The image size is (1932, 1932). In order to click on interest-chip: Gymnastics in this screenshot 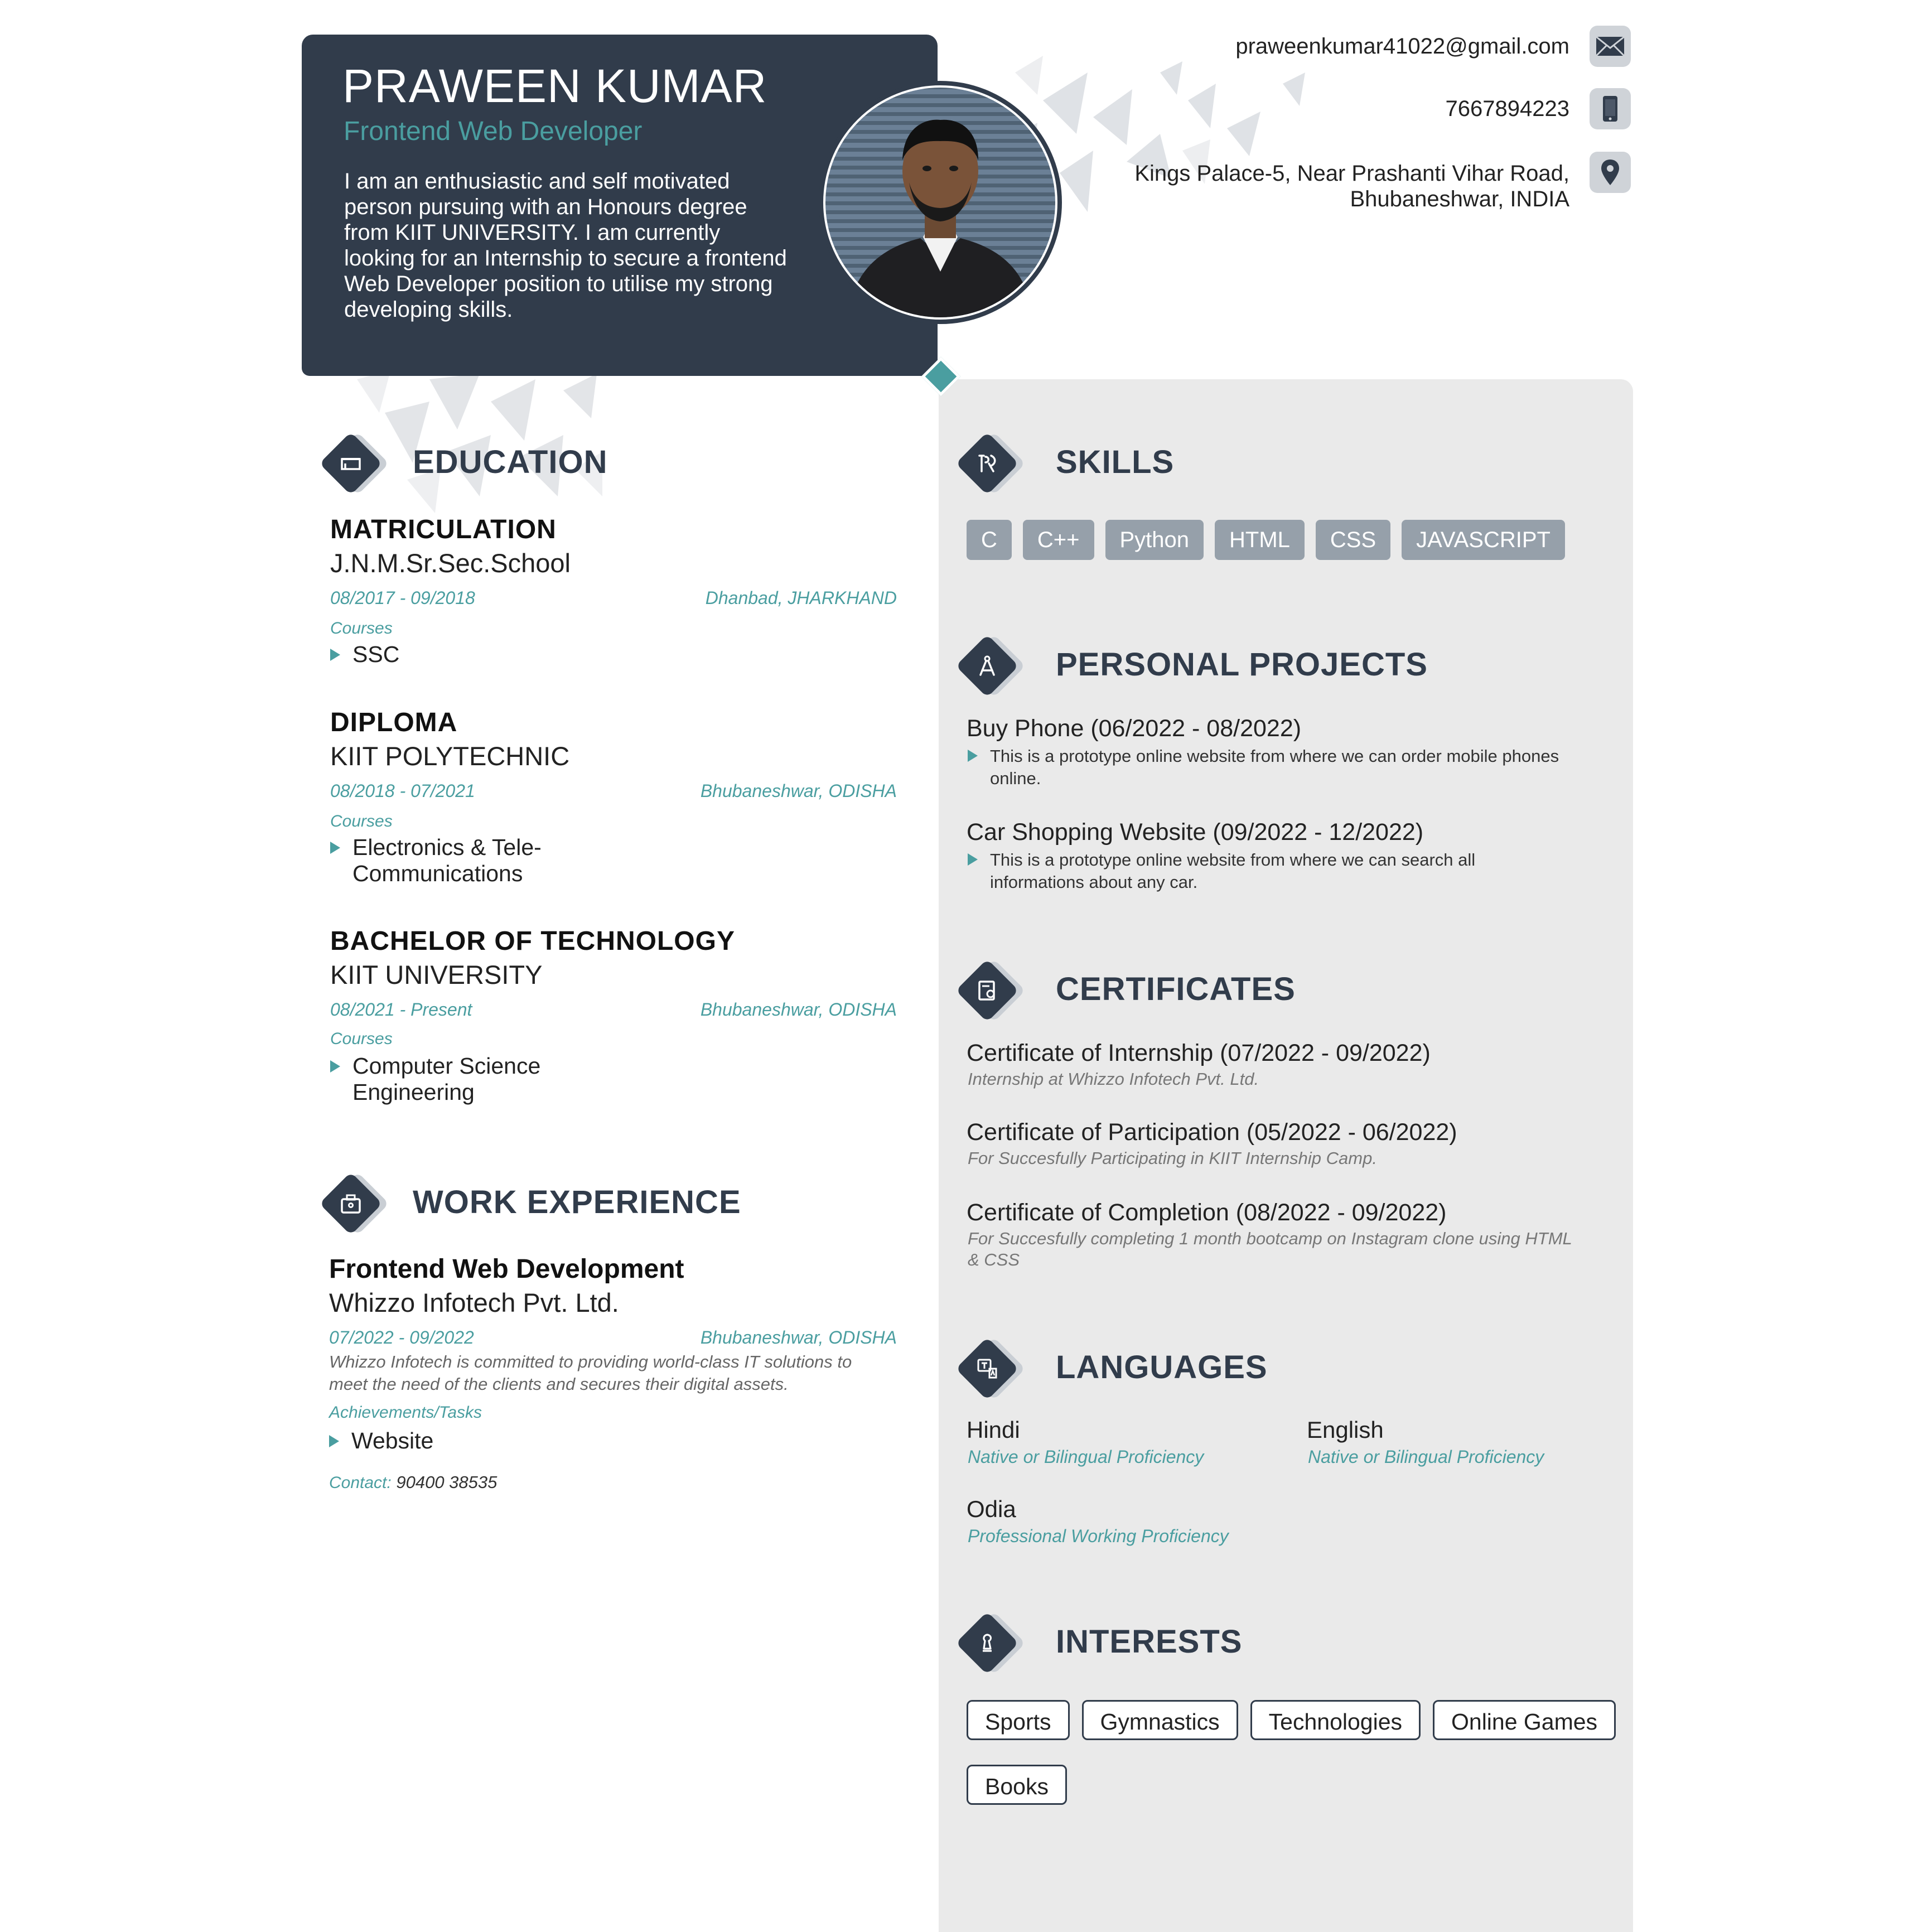, I will do `click(1159, 1720)`.